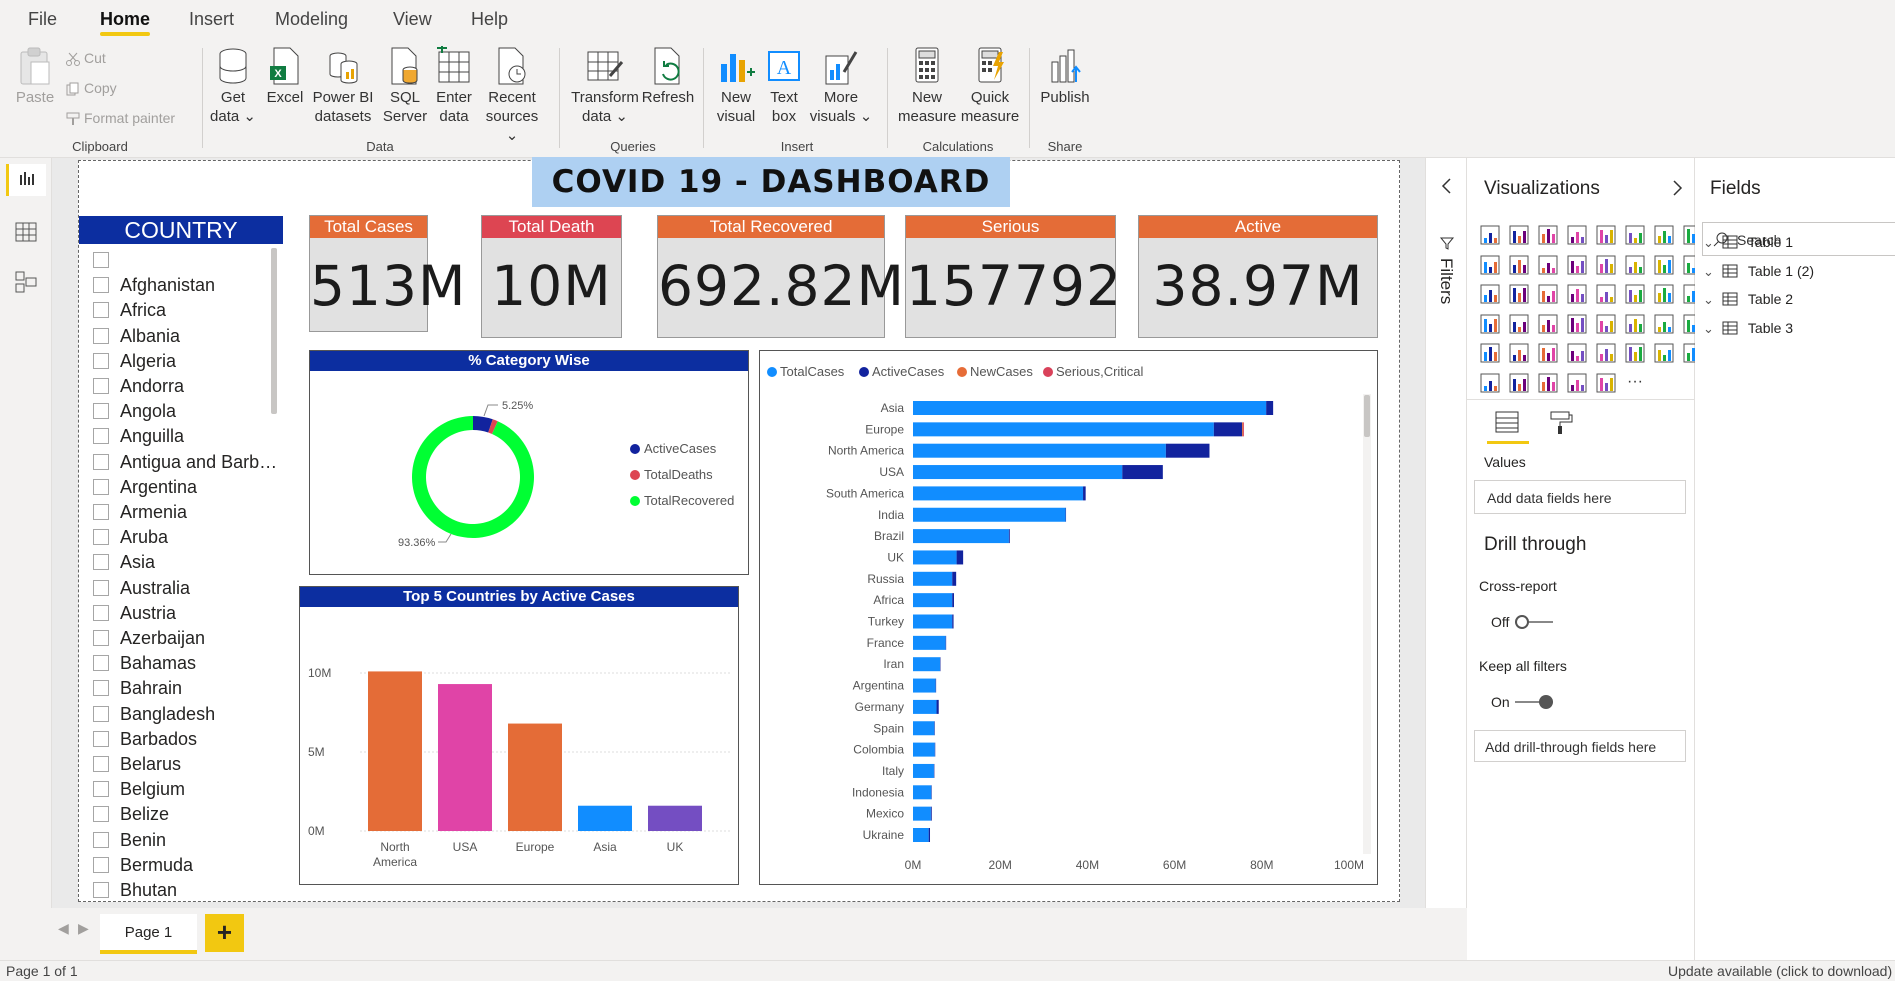 Image resolution: width=1895 pixels, height=981 pixels. I want to click on slicer-item: Algeria, so click(134, 363).